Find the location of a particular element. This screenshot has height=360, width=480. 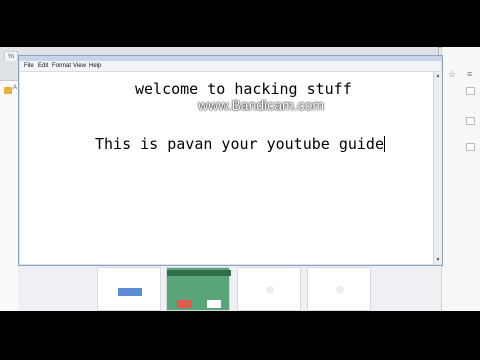

menu-view: View is located at coordinates (79, 66).